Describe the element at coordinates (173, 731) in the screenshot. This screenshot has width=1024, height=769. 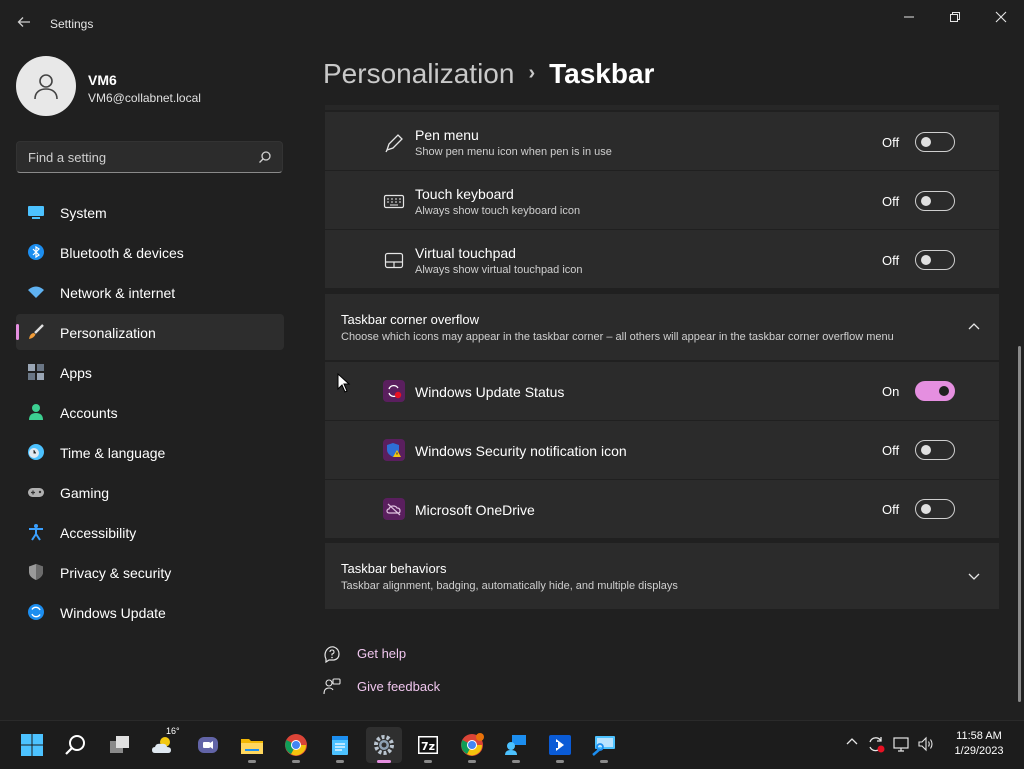
I see `weather-temperature: 16°` at that location.